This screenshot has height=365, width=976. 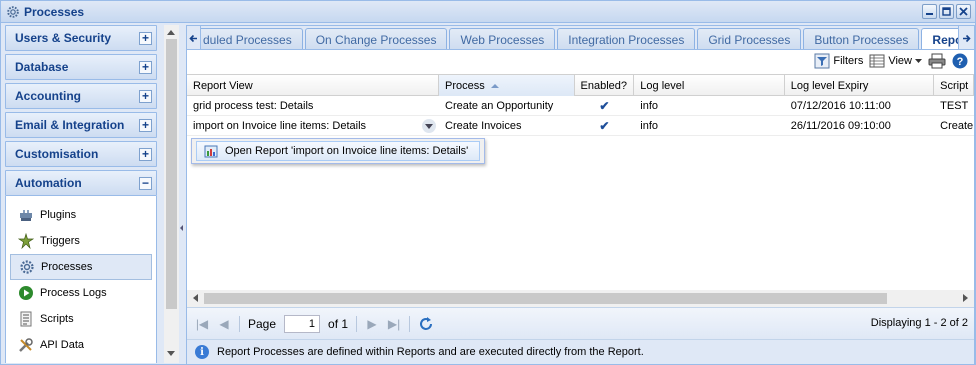 I want to click on column-header-report-view: Report View, so click(x=313, y=85).